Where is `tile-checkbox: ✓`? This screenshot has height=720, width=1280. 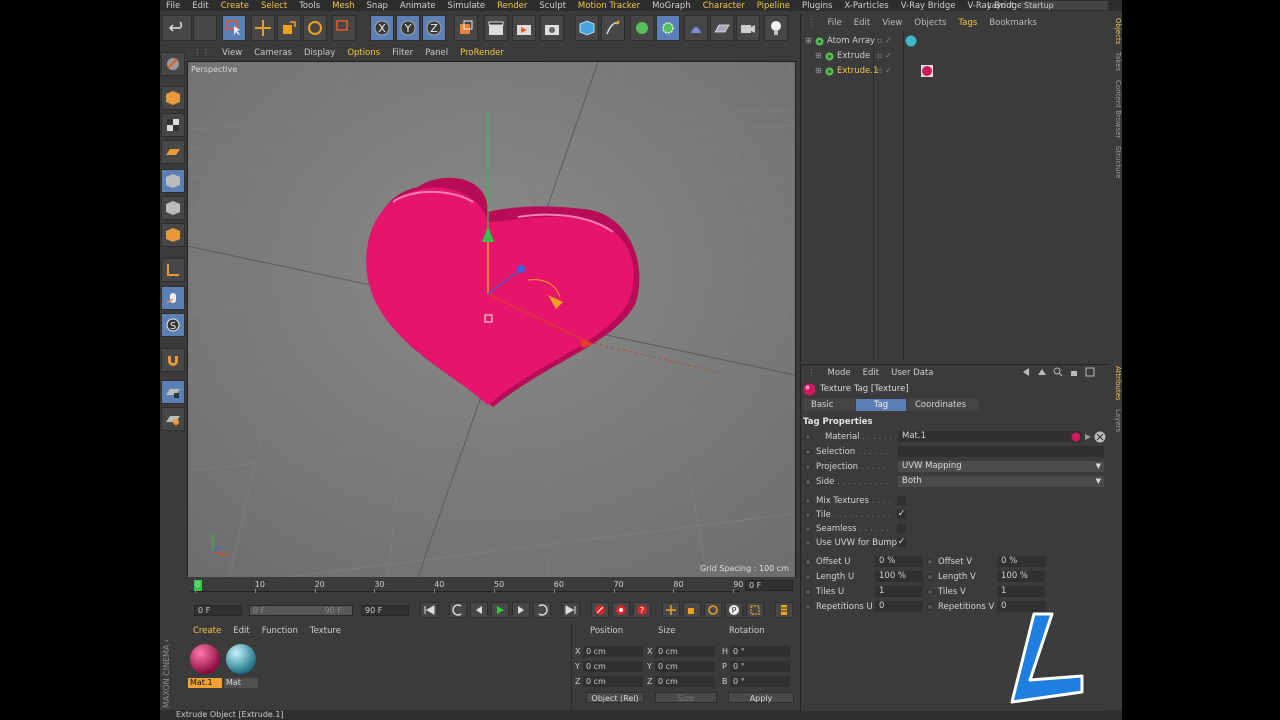 tile-checkbox: ✓ is located at coordinates (901, 514).